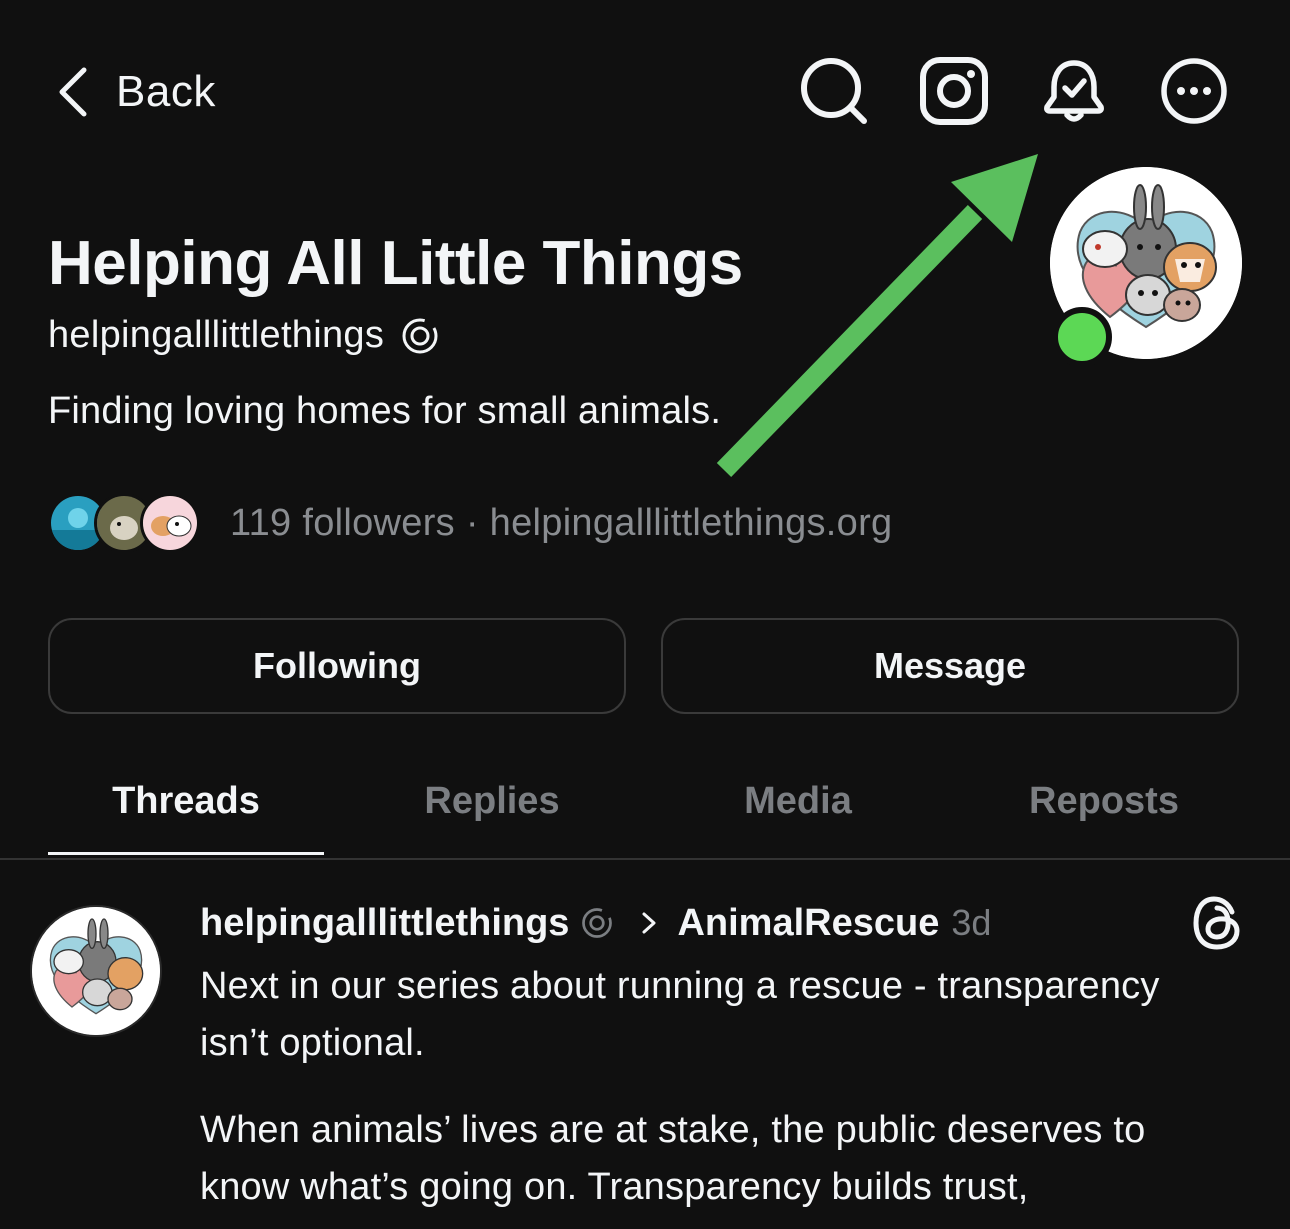 The height and width of the screenshot is (1229, 1290). Describe the element at coordinates (798, 813) in the screenshot. I see `tab-media: Media` at that location.